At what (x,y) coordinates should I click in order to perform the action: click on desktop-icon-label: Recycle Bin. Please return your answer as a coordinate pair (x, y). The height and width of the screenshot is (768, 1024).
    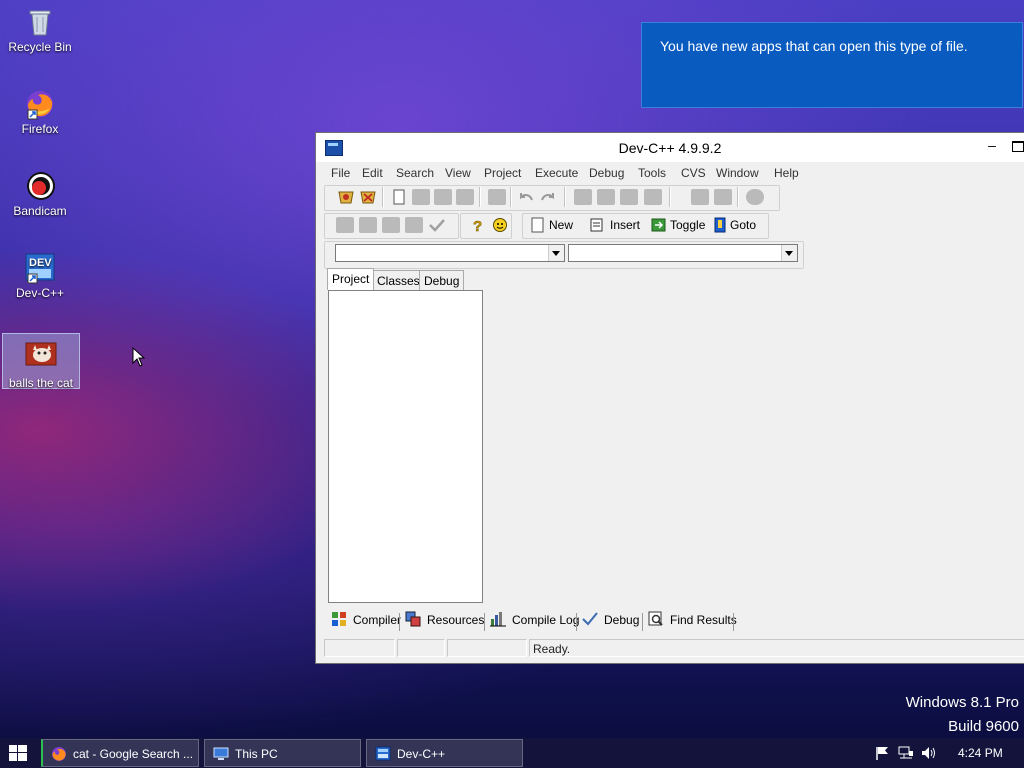
    Looking at the image, I should click on (40, 47).